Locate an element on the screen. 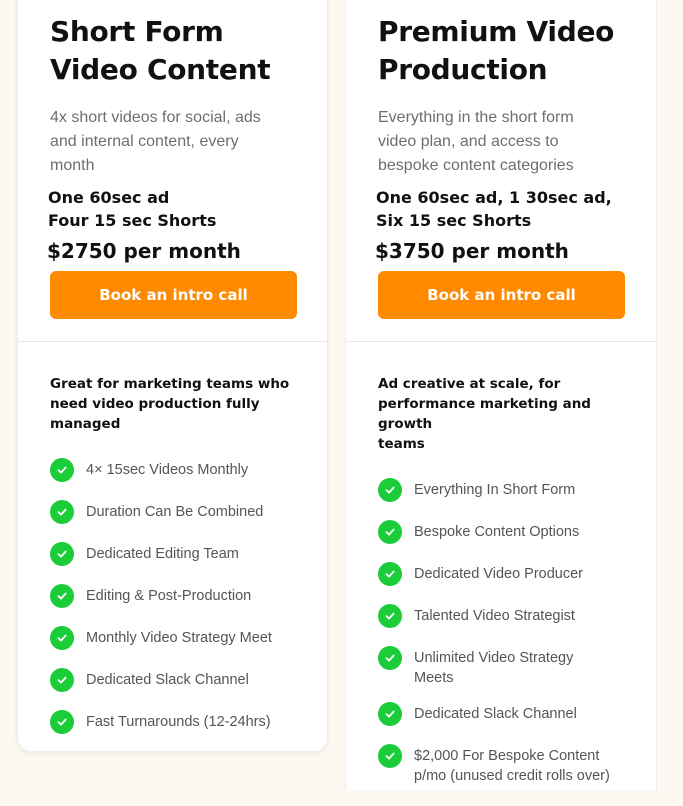 The height and width of the screenshot is (806, 683). feature-text: Talented Video Strategist is located at coordinates (494, 616).